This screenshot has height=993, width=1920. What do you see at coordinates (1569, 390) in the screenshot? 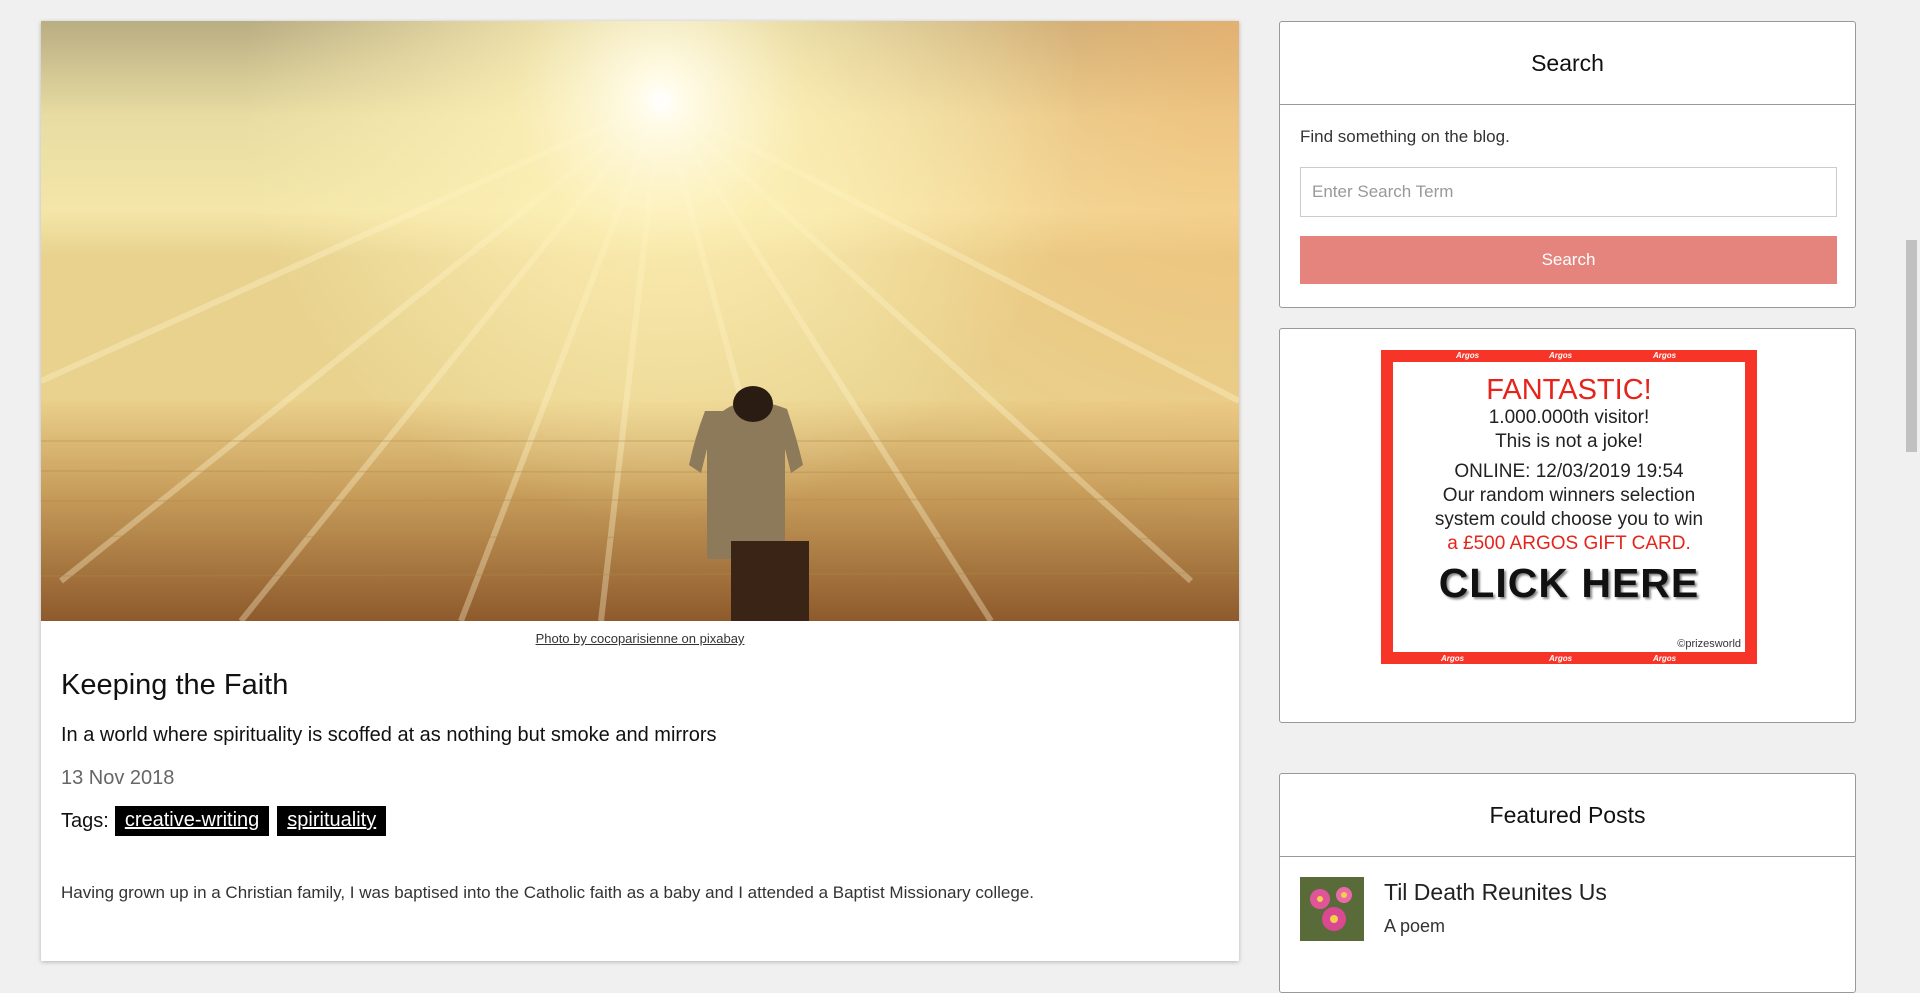
I see `ad-headline: FANTASTIC!` at bounding box center [1569, 390].